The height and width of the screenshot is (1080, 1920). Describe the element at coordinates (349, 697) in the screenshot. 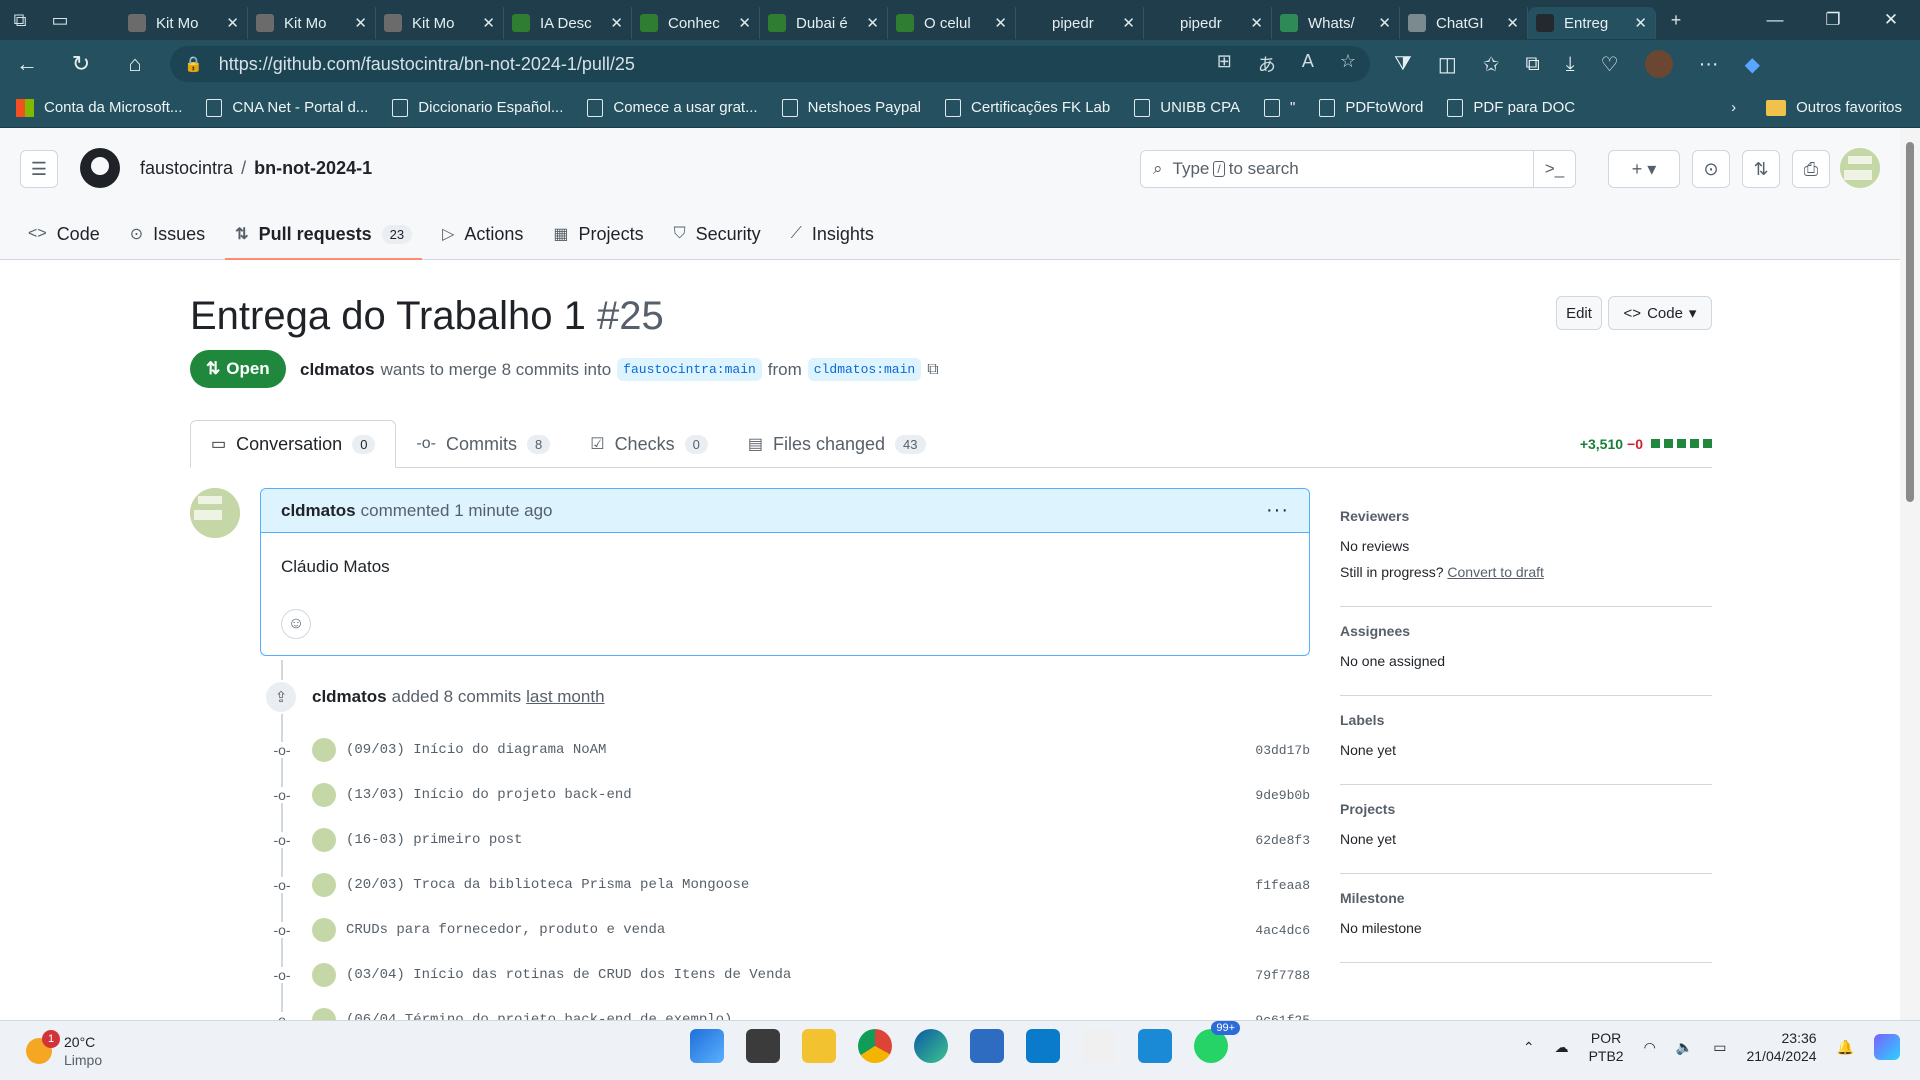

I see `event-author: cldmatos` at that location.